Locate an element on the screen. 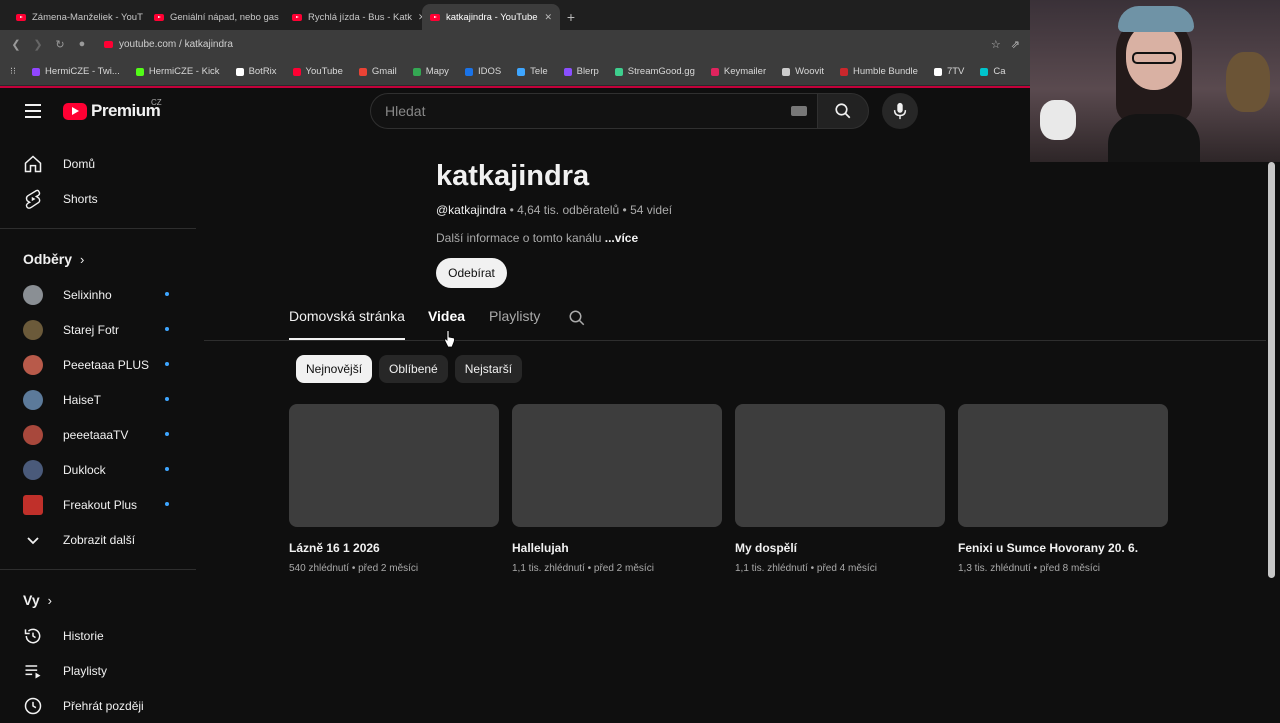 The height and width of the screenshot is (723, 1280). video-title: My dospělí is located at coordinates (840, 548).